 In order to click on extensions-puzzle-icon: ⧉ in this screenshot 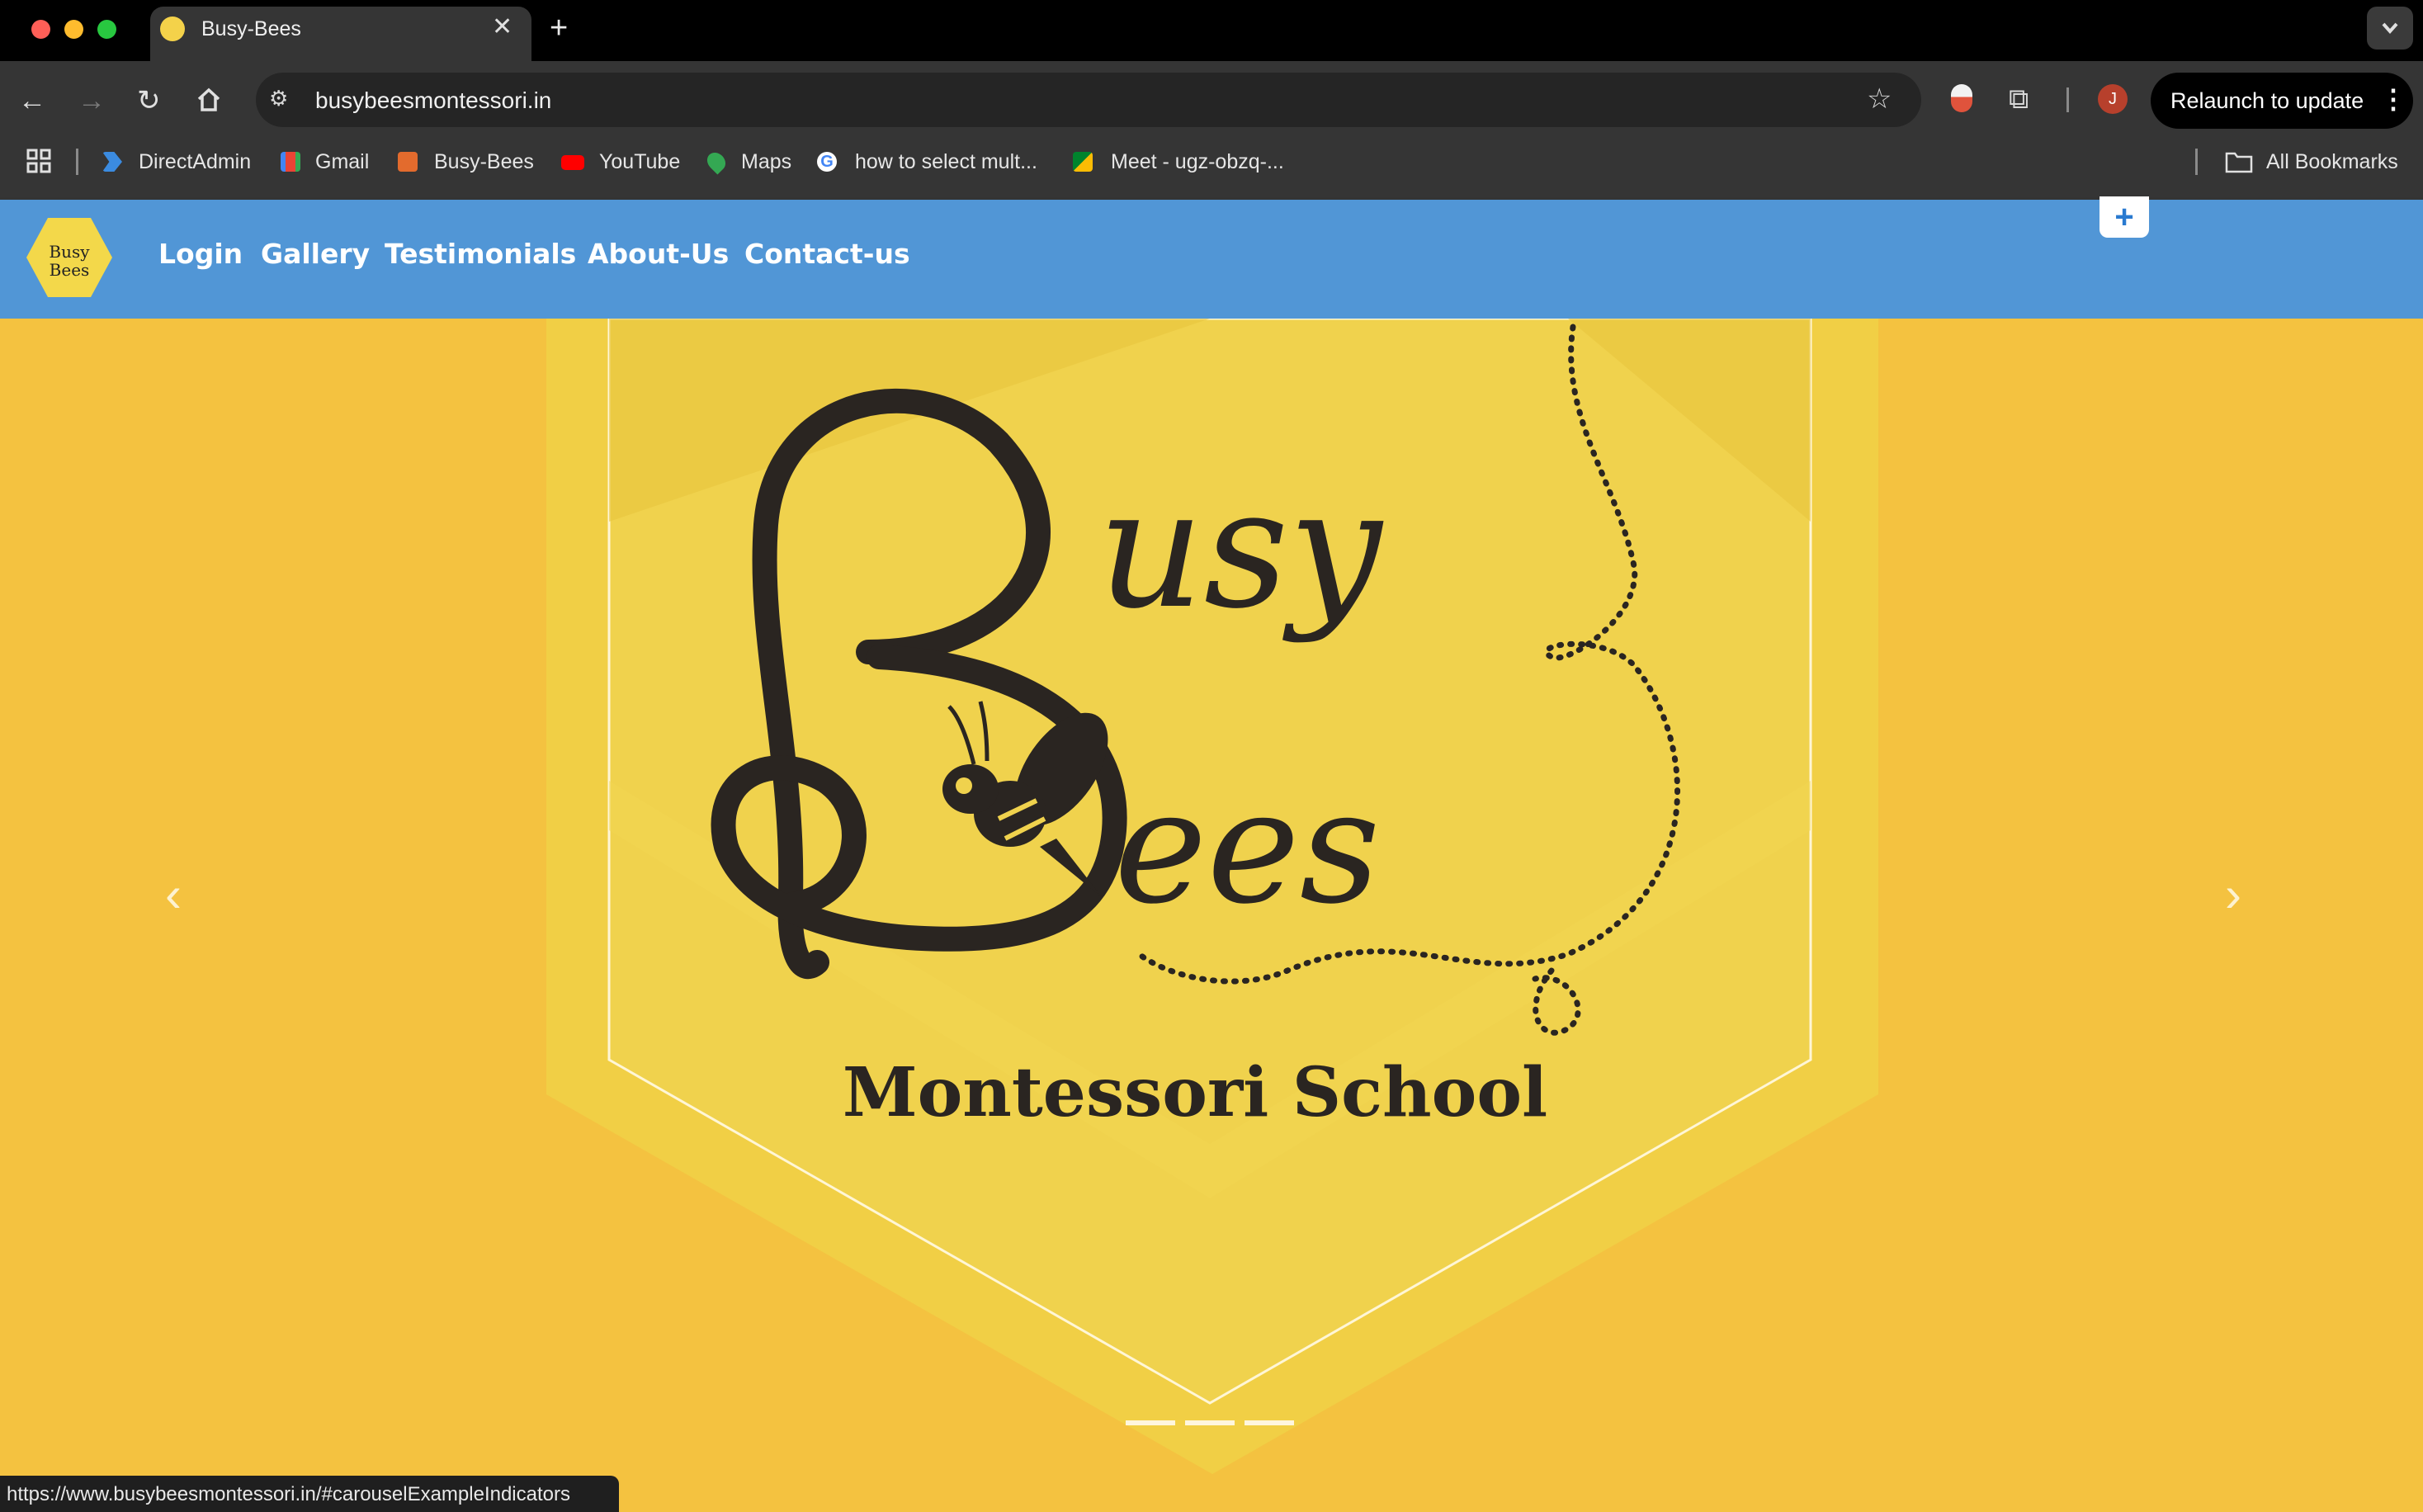, I will do `click(2019, 100)`.